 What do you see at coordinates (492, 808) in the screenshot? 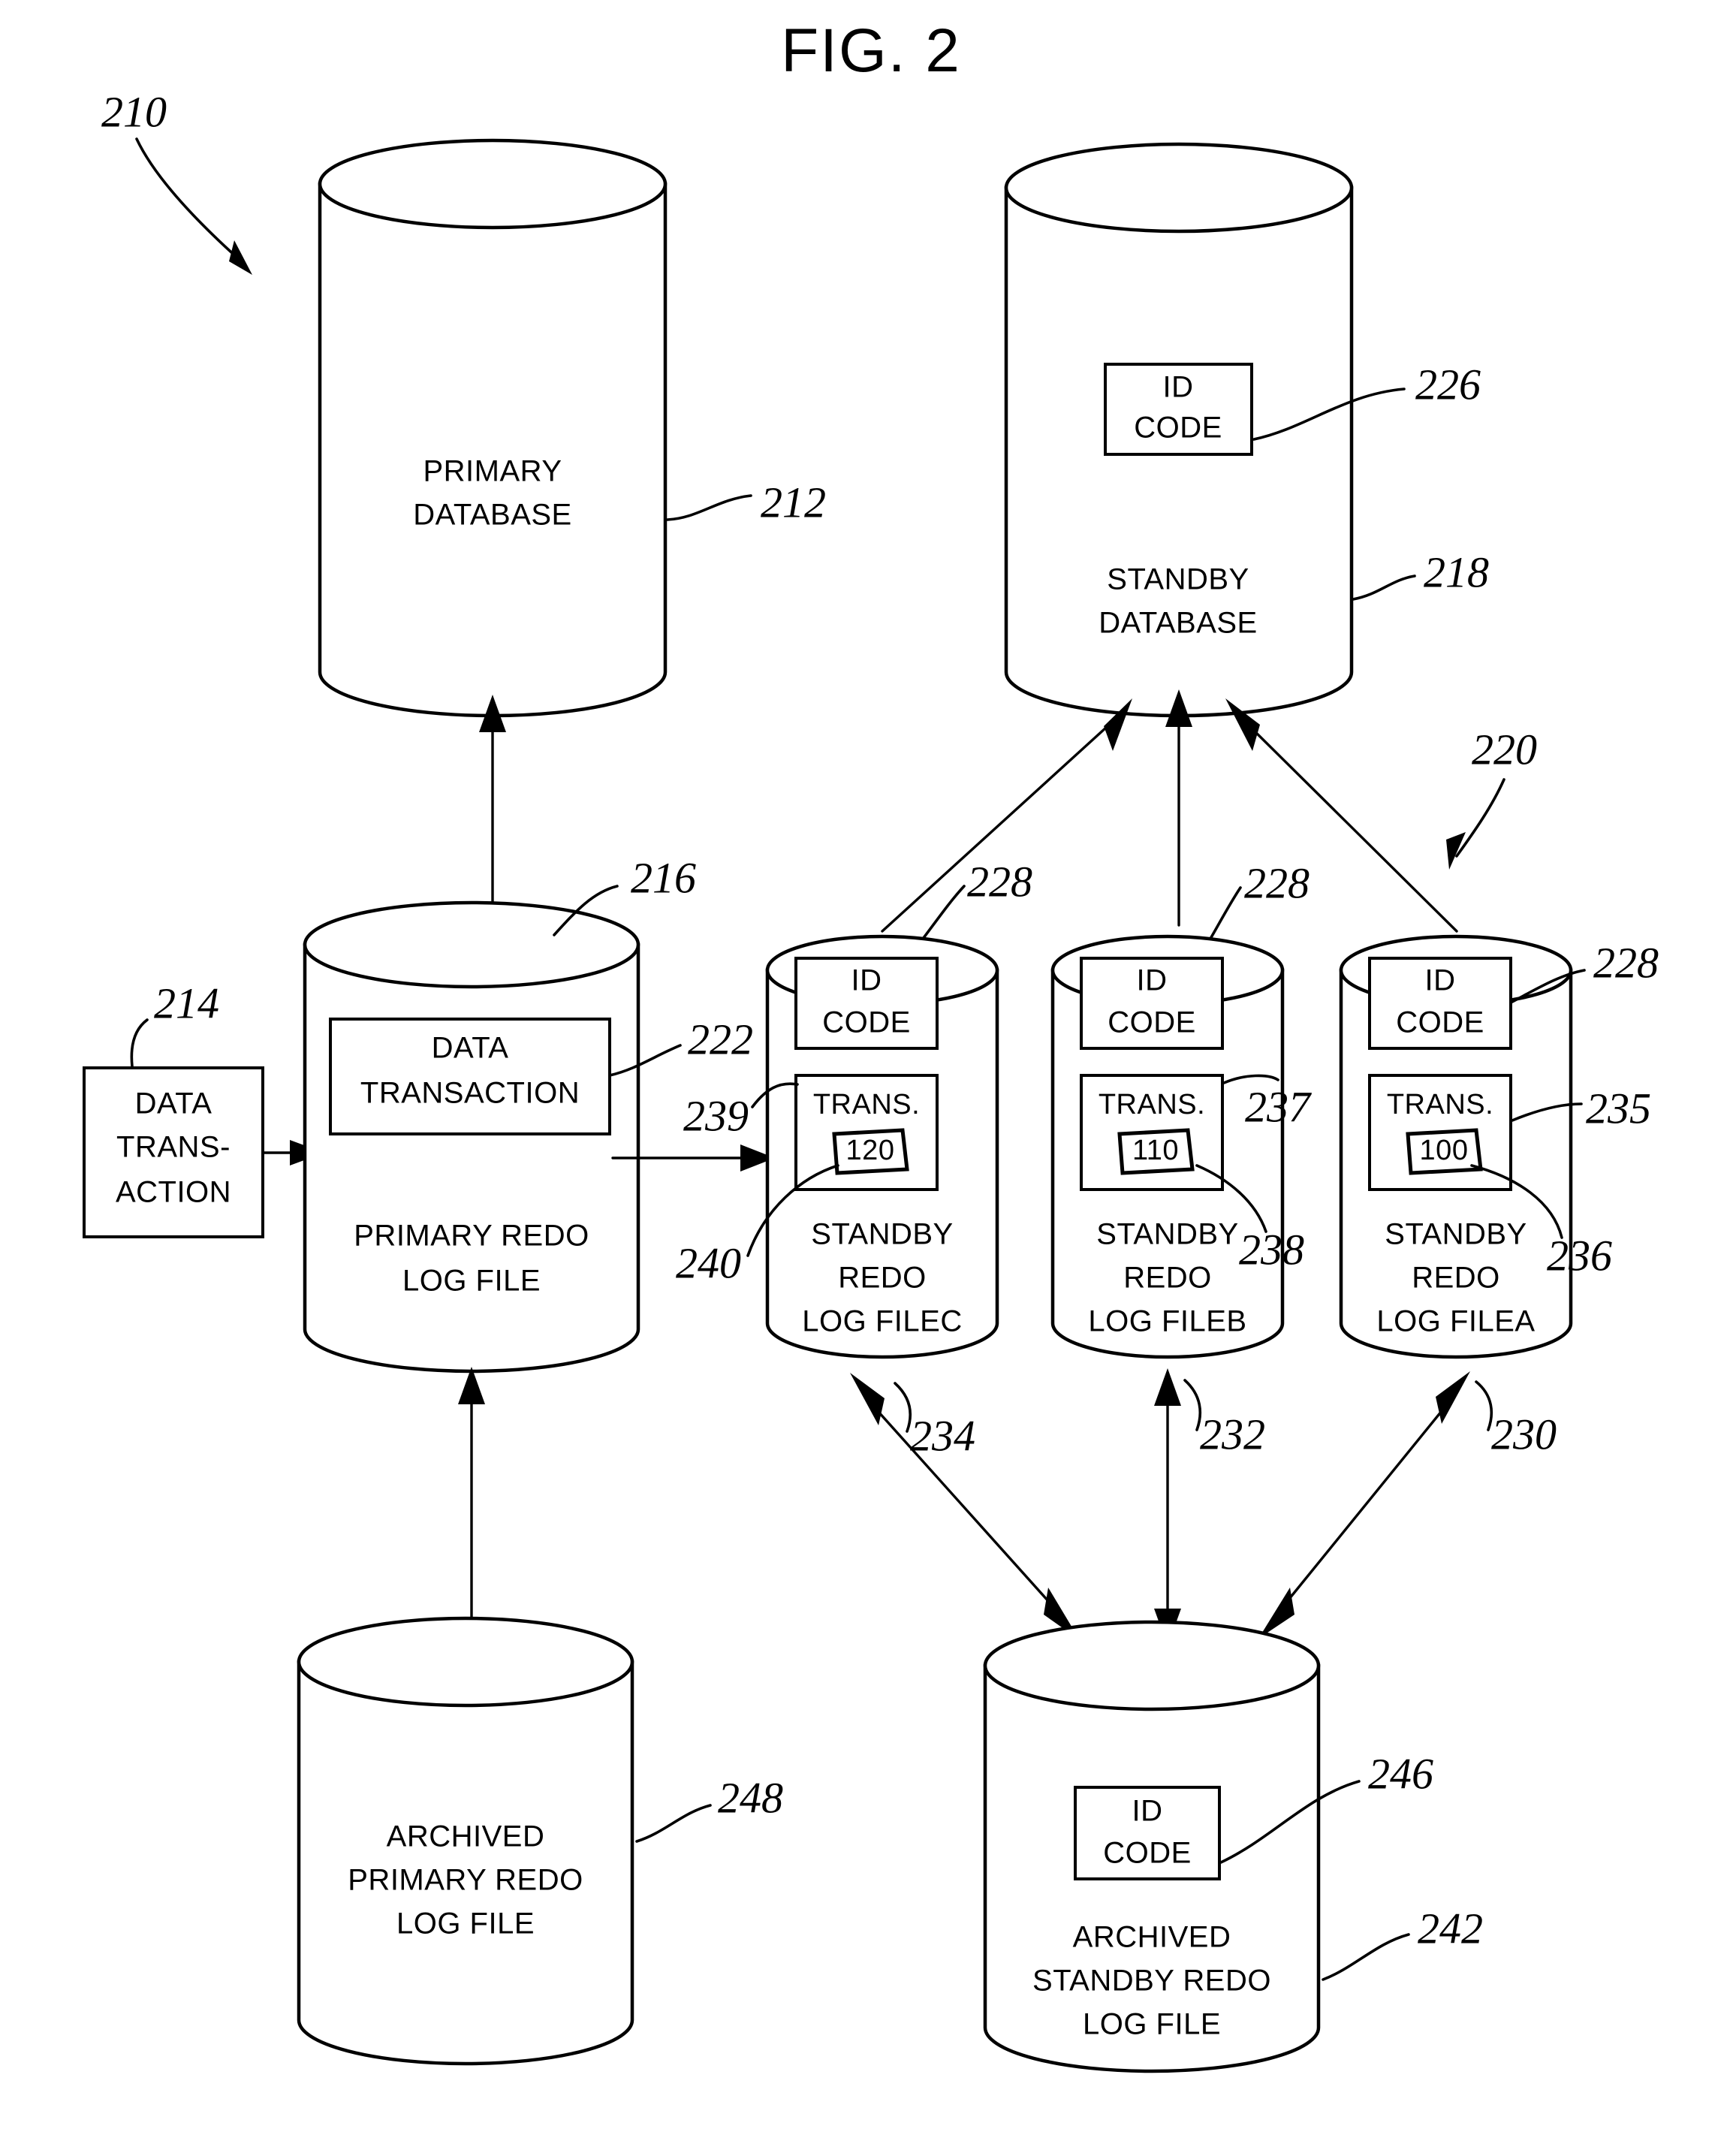
I see `arrow-primary-redo-to-primary-db` at bounding box center [492, 808].